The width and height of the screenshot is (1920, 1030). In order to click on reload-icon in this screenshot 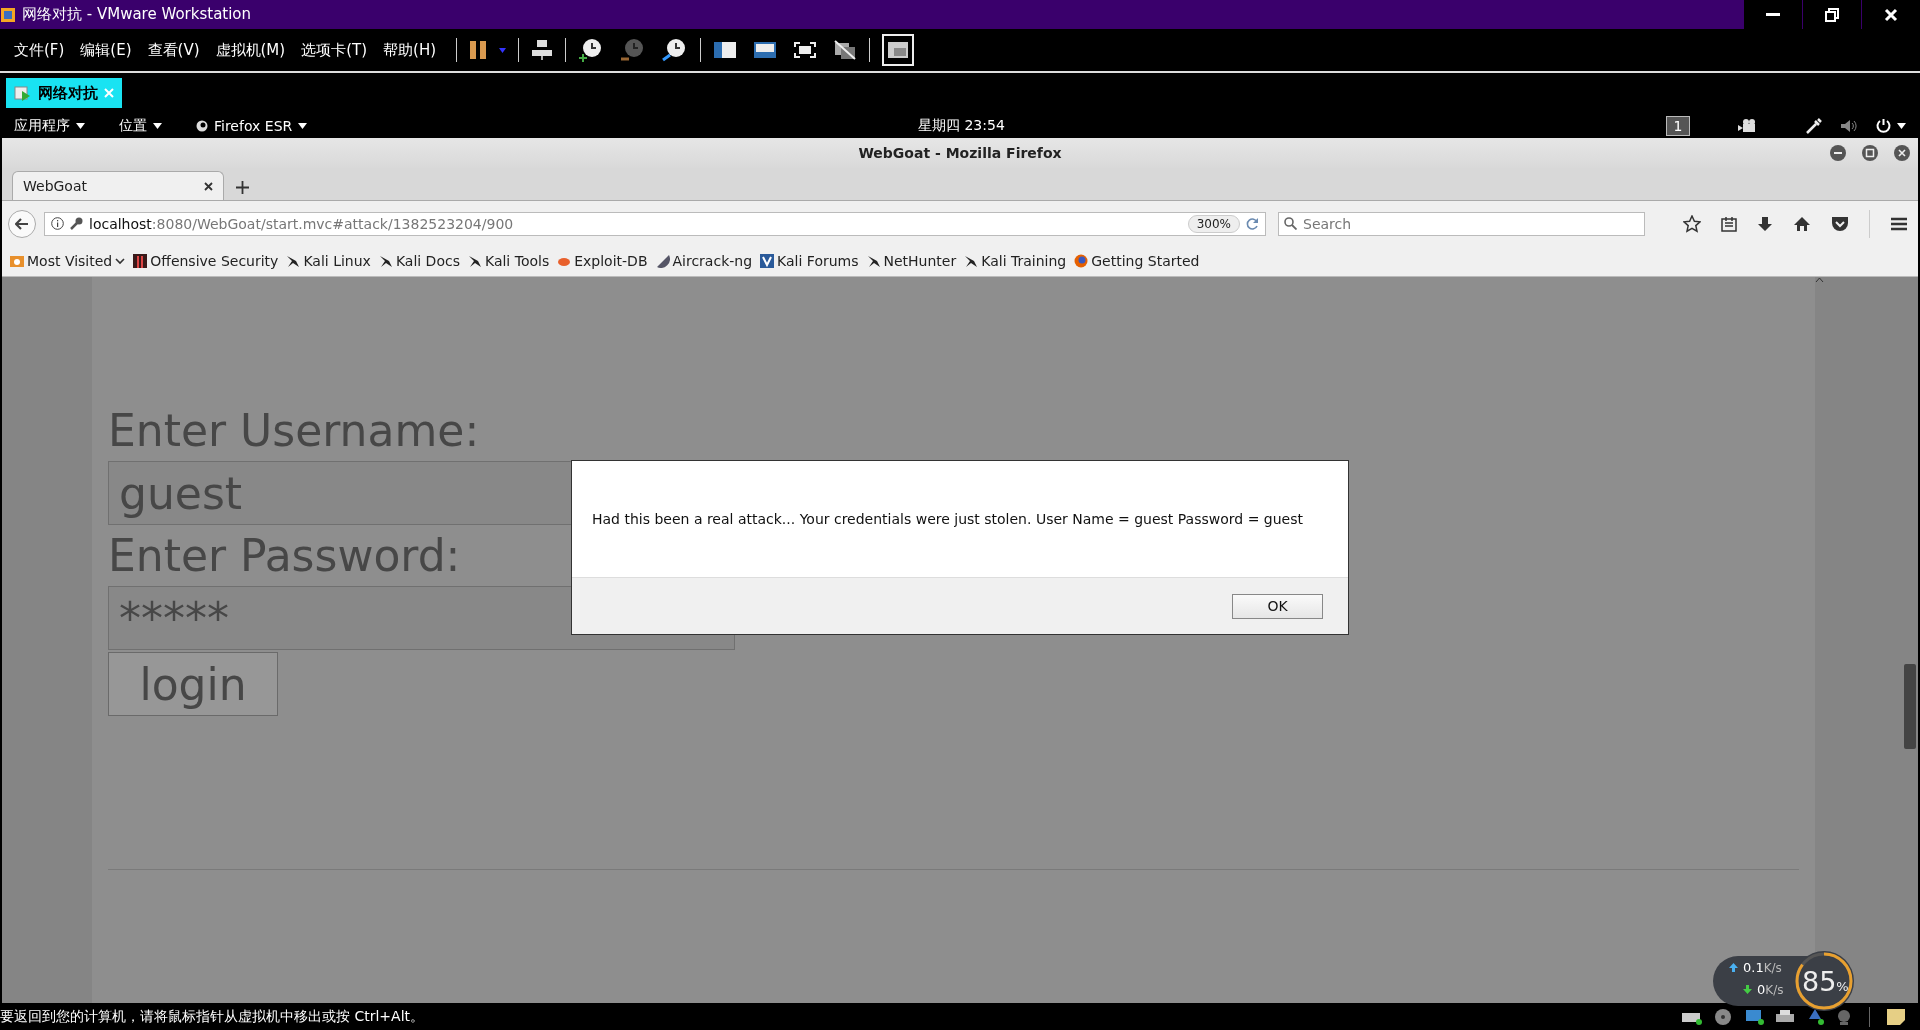, I will do `click(1252, 223)`.